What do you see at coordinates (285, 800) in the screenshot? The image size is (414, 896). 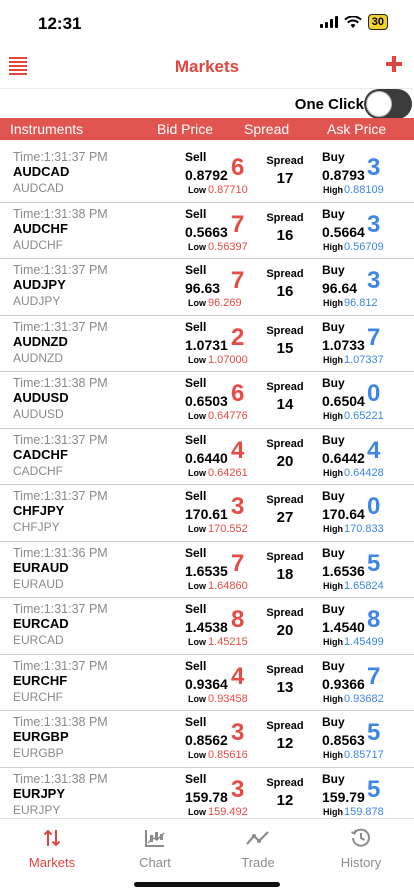 I see `spread-value: 12` at bounding box center [285, 800].